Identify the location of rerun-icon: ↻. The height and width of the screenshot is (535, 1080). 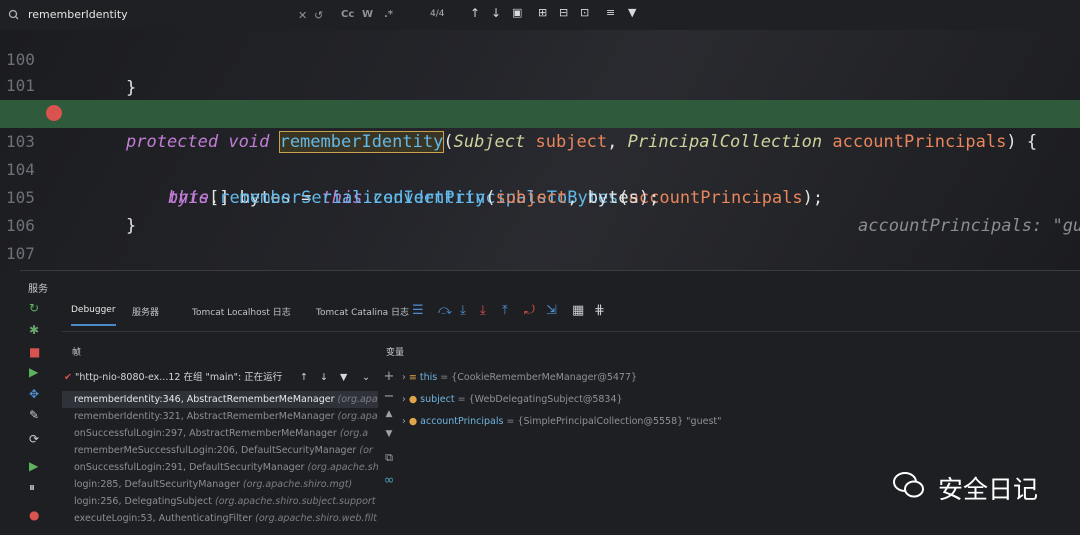
(34, 308).